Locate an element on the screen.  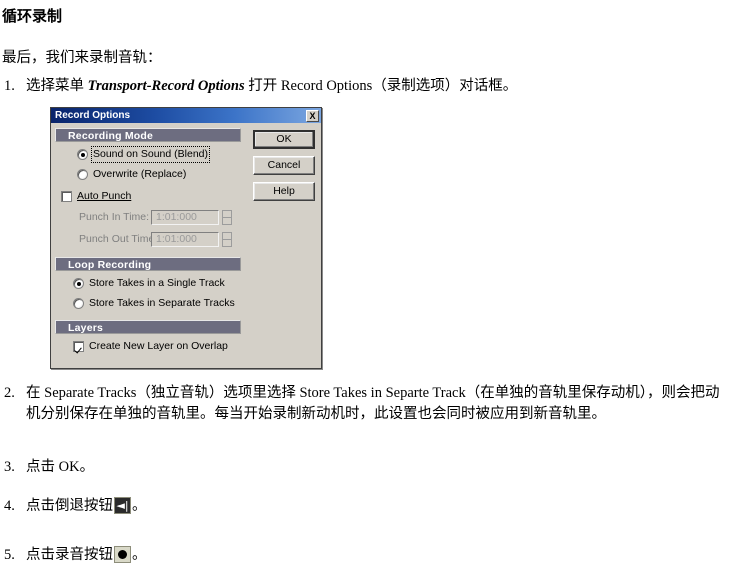
step-3-text: 点击 OK。 is located at coordinates (60, 467).